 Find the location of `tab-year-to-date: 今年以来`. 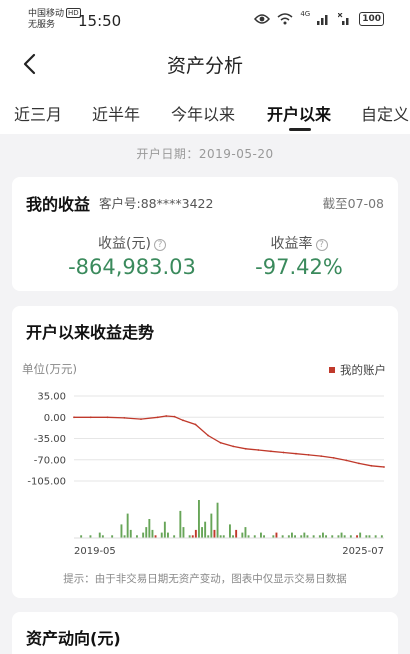

tab-year-to-date: 今年以来 is located at coordinates (203, 113).